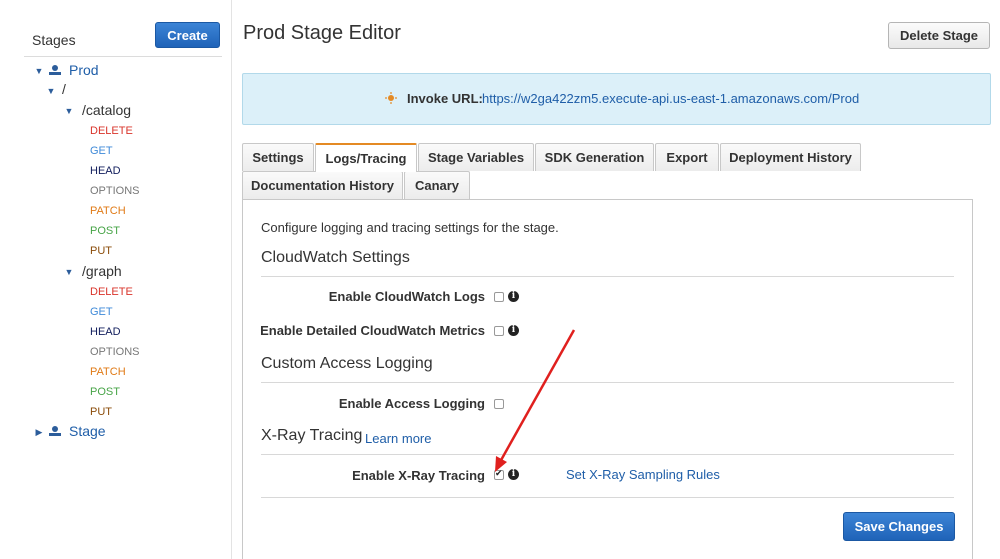 The width and height of the screenshot is (1000, 559). Describe the element at coordinates (366, 157) in the screenshot. I see `tab-logs-tracing: Logs/Tracing` at that location.